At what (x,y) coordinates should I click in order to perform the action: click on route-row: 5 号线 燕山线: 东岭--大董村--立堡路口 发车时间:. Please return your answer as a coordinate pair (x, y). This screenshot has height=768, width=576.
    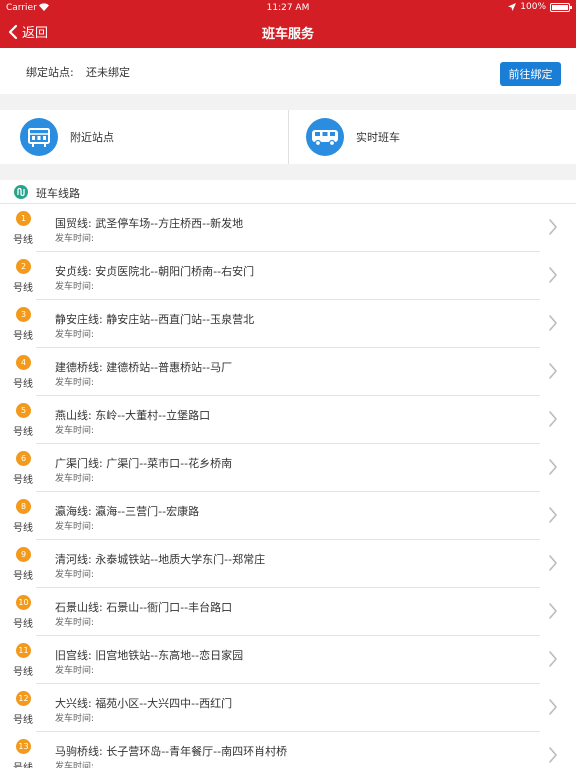
    Looking at the image, I should click on (288, 420).